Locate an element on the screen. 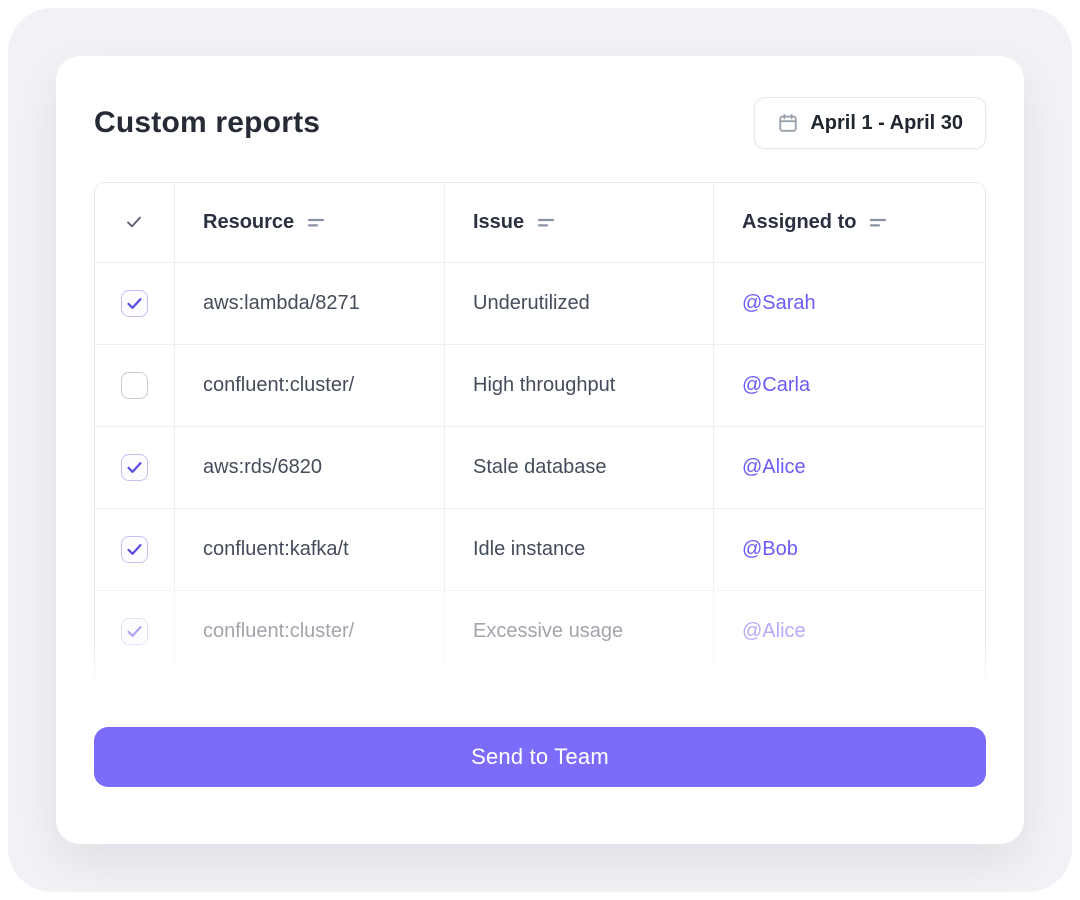 The image size is (1080, 900). resource-value: confluent:kafka/t is located at coordinates (276, 549).